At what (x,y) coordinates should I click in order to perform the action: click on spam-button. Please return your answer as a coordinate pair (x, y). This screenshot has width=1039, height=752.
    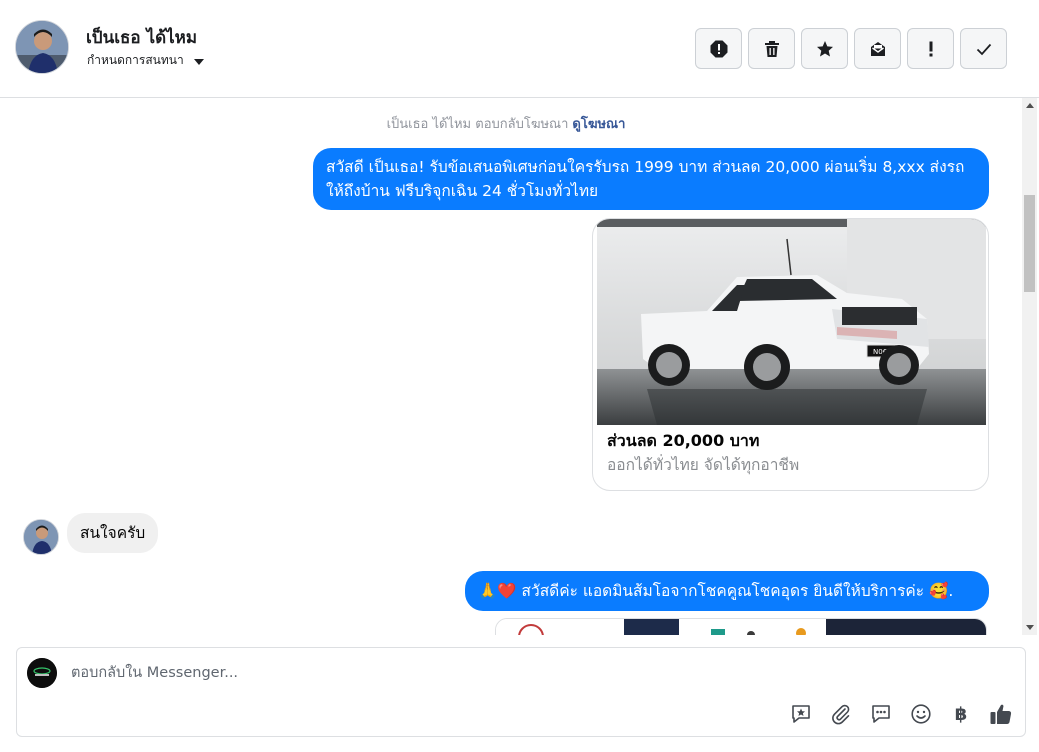
    Looking at the image, I should click on (718, 48).